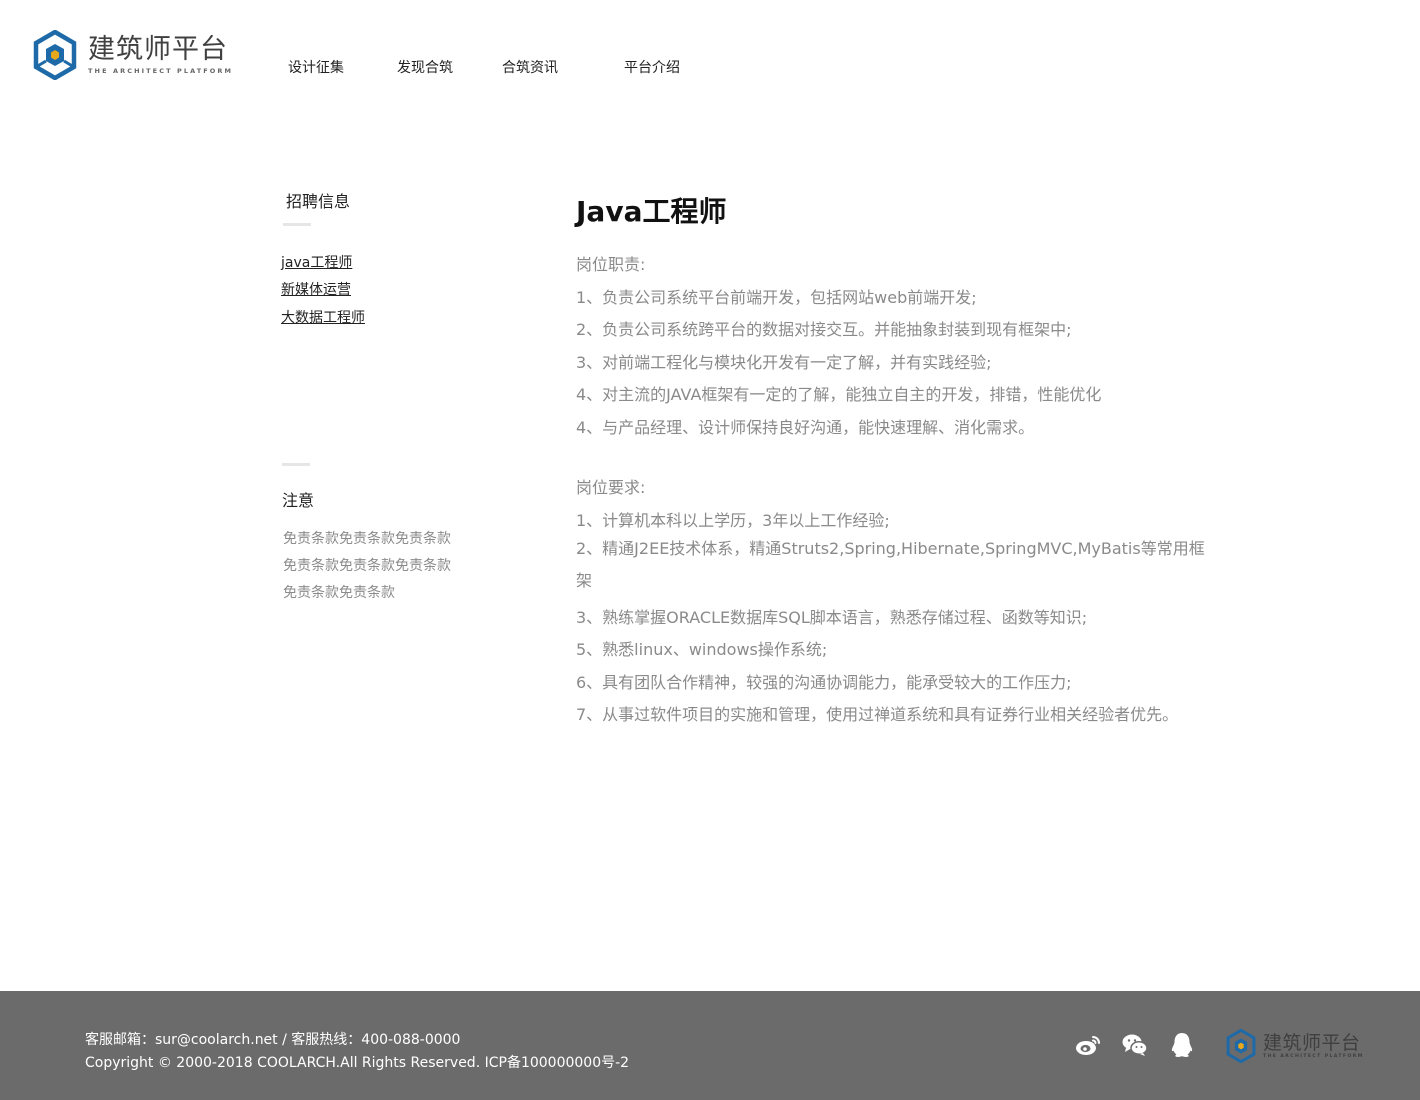 Image resolution: width=1420 pixels, height=1100 pixels. What do you see at coordinates (339, 593) in the screenshot?
I see `notice-text: 免责条款免责条款` at bounding box center [339, 593].